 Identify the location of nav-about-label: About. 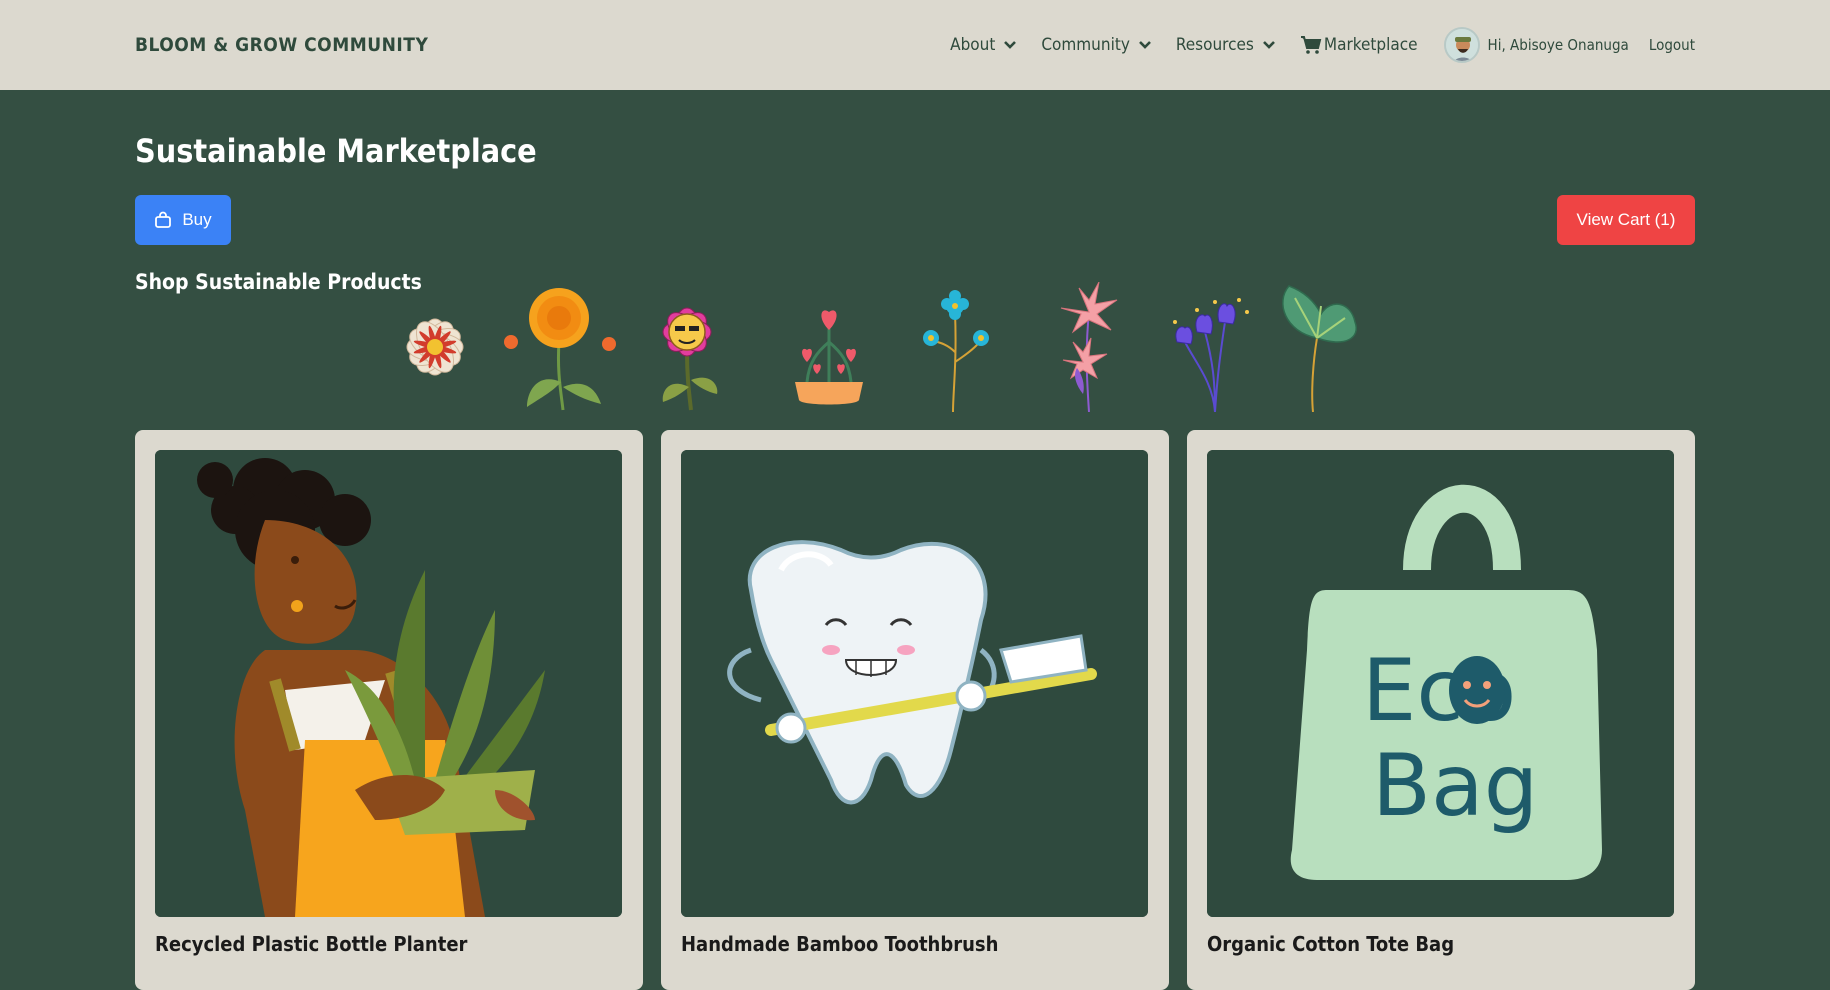
(973, 45).